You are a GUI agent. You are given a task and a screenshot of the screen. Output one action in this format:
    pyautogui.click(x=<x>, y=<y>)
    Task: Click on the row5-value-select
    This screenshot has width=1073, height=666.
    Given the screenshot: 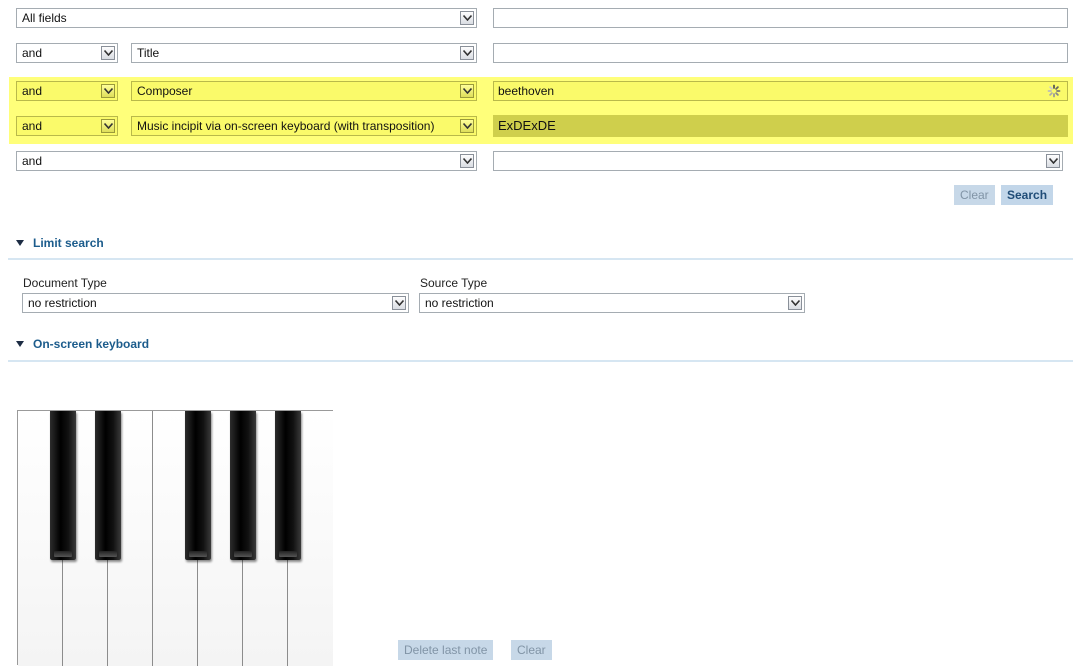 What is the action you would take?
    pyautogui.click(x=778, y=161)
    